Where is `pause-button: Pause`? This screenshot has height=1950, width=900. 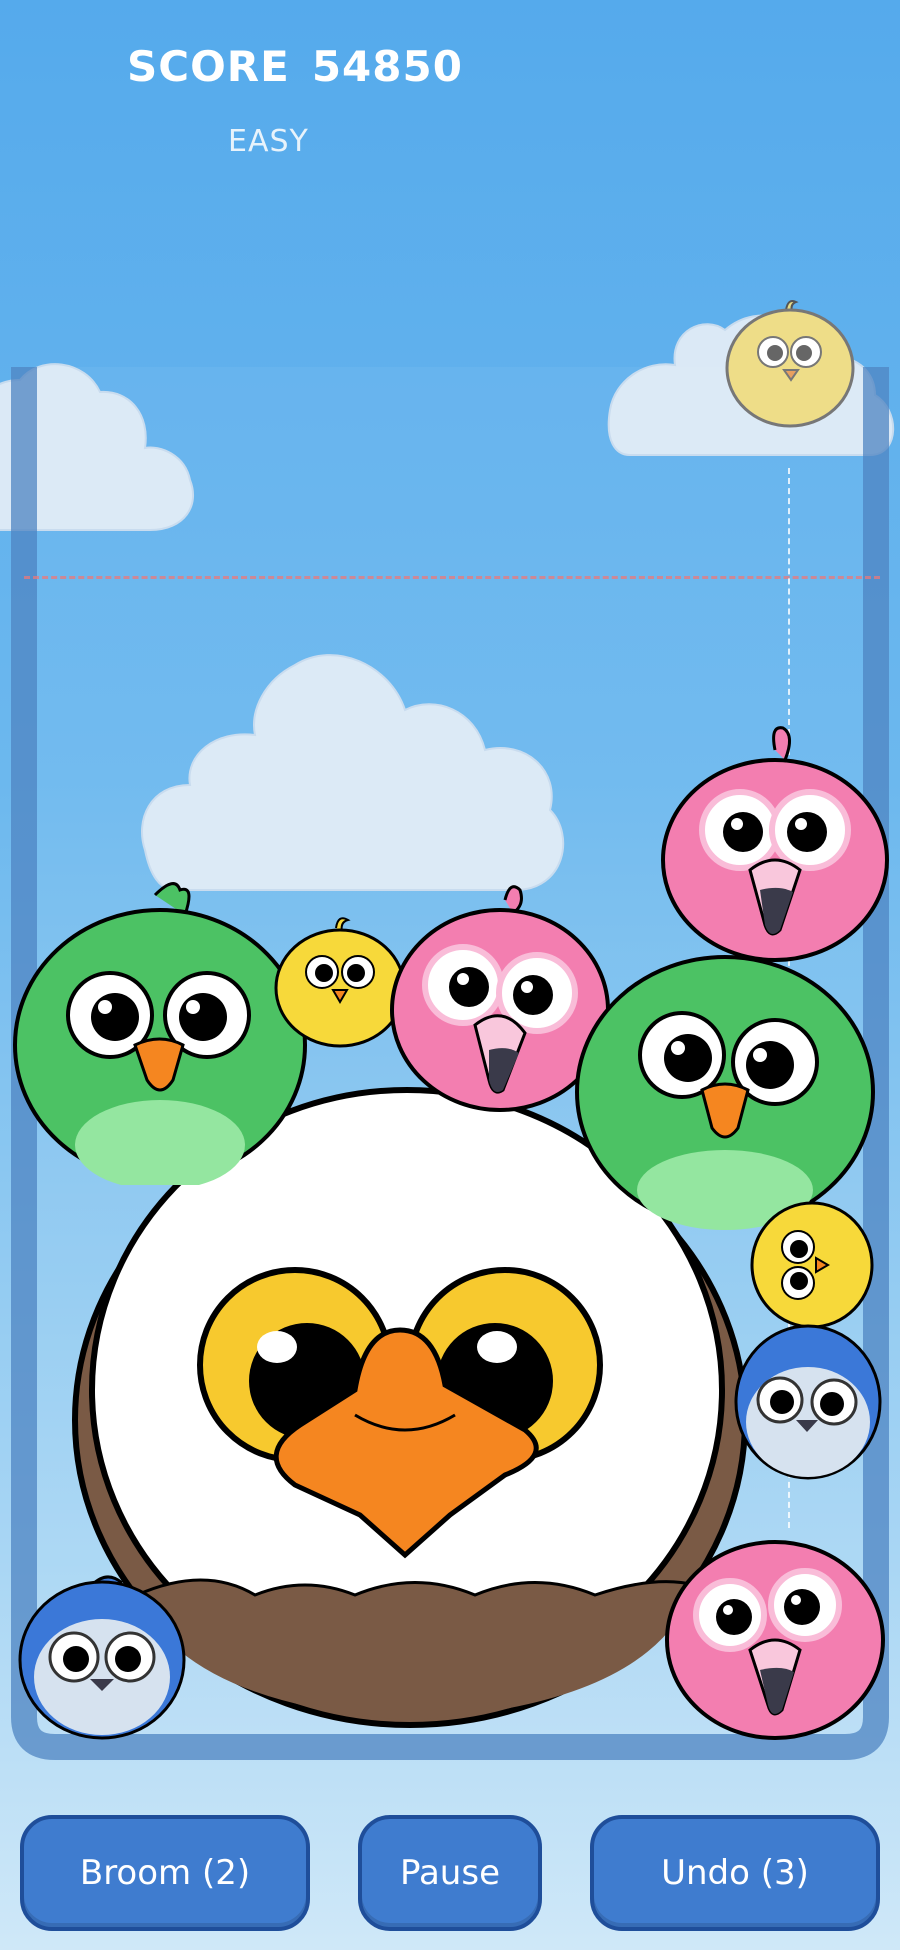
pause-button: Pause is located at coordinates (450, 1873).